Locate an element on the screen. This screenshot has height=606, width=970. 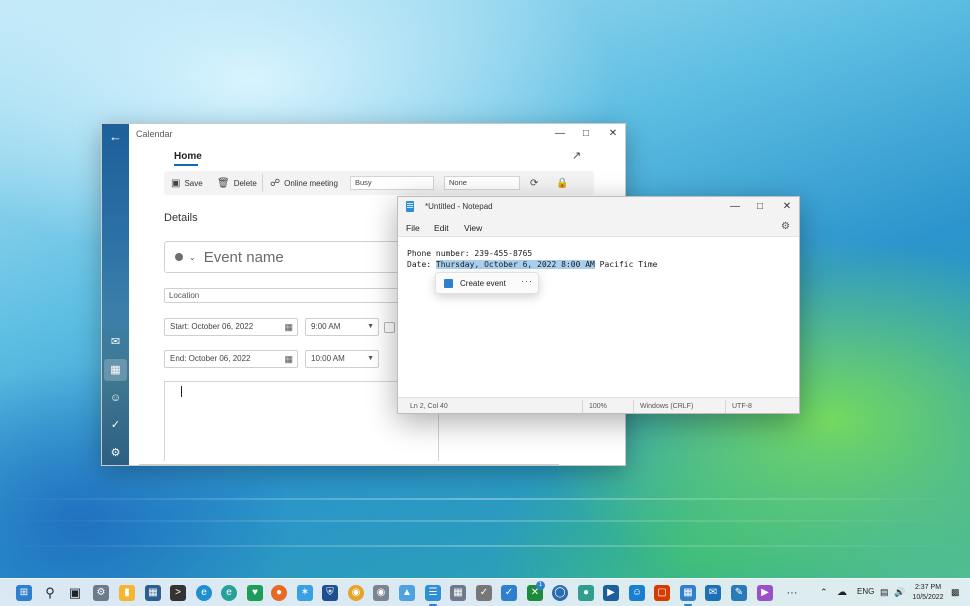
bottom-divider is located at coordinates (349, 464).